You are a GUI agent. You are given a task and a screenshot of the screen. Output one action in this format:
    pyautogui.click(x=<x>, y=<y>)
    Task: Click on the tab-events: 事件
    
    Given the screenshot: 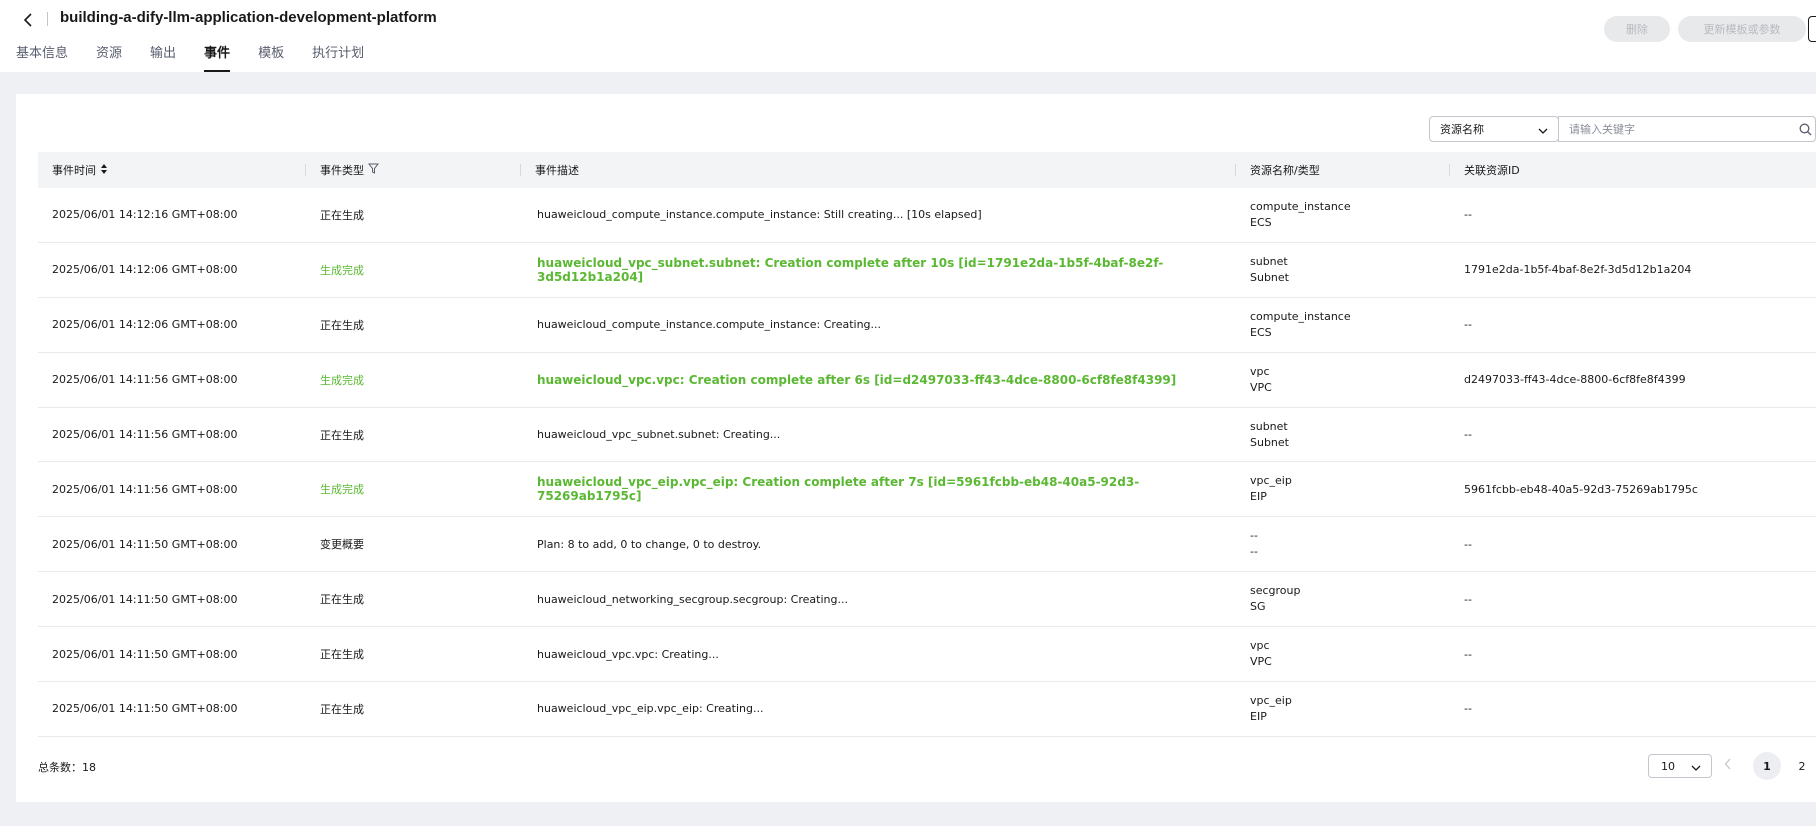 What is the action you would take?
    pyautogui.click(x=217, y=58)
    